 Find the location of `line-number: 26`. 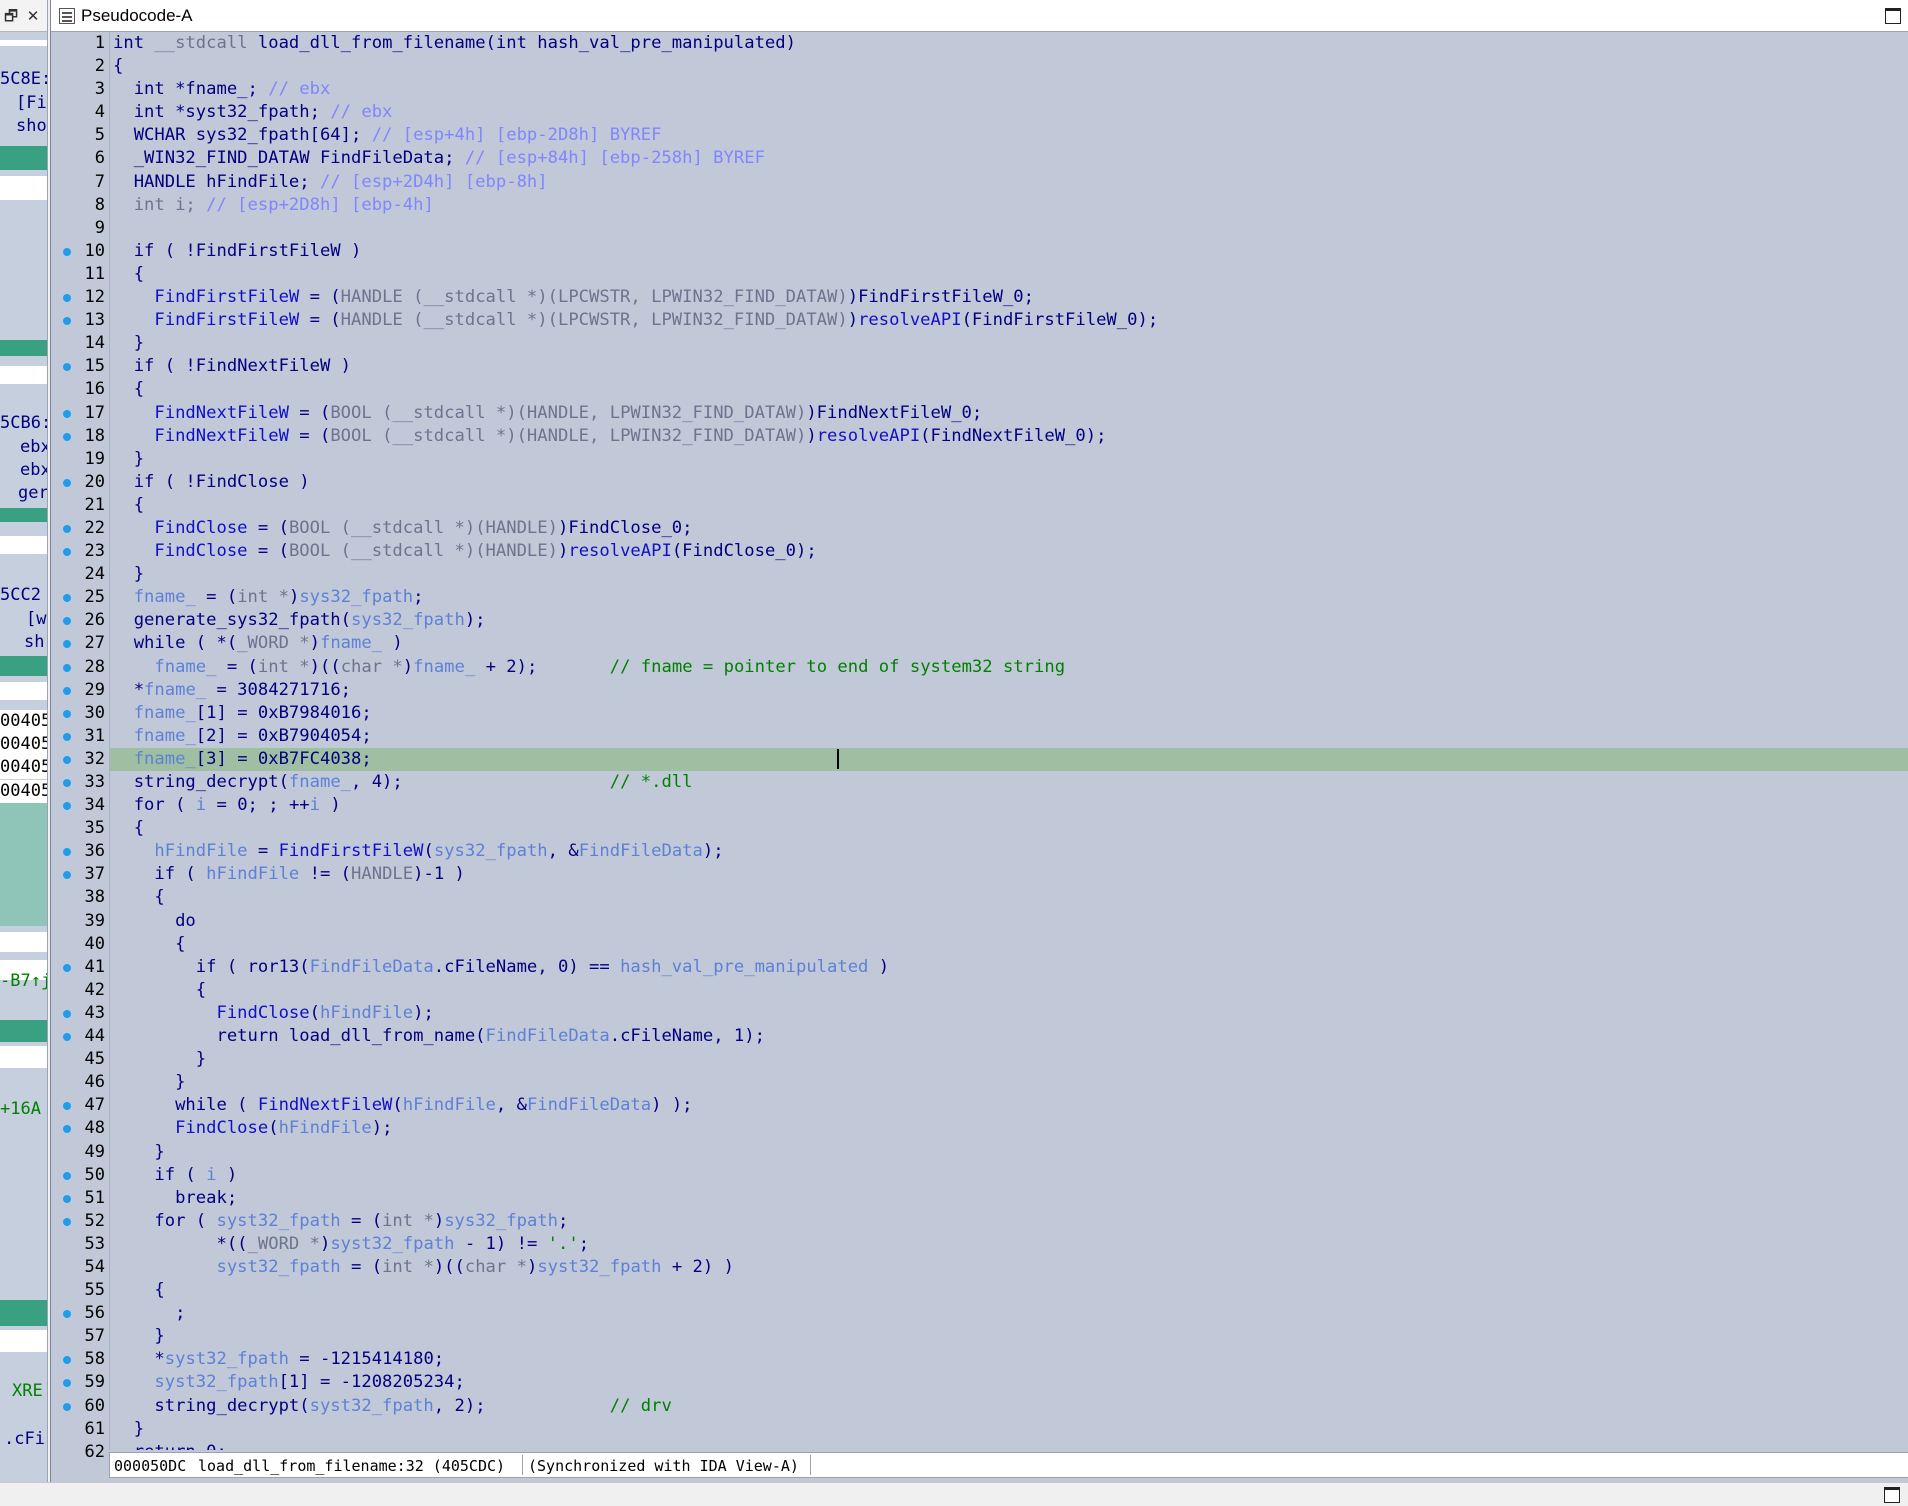

line-number: 26 is located at coordinates (80, 620).